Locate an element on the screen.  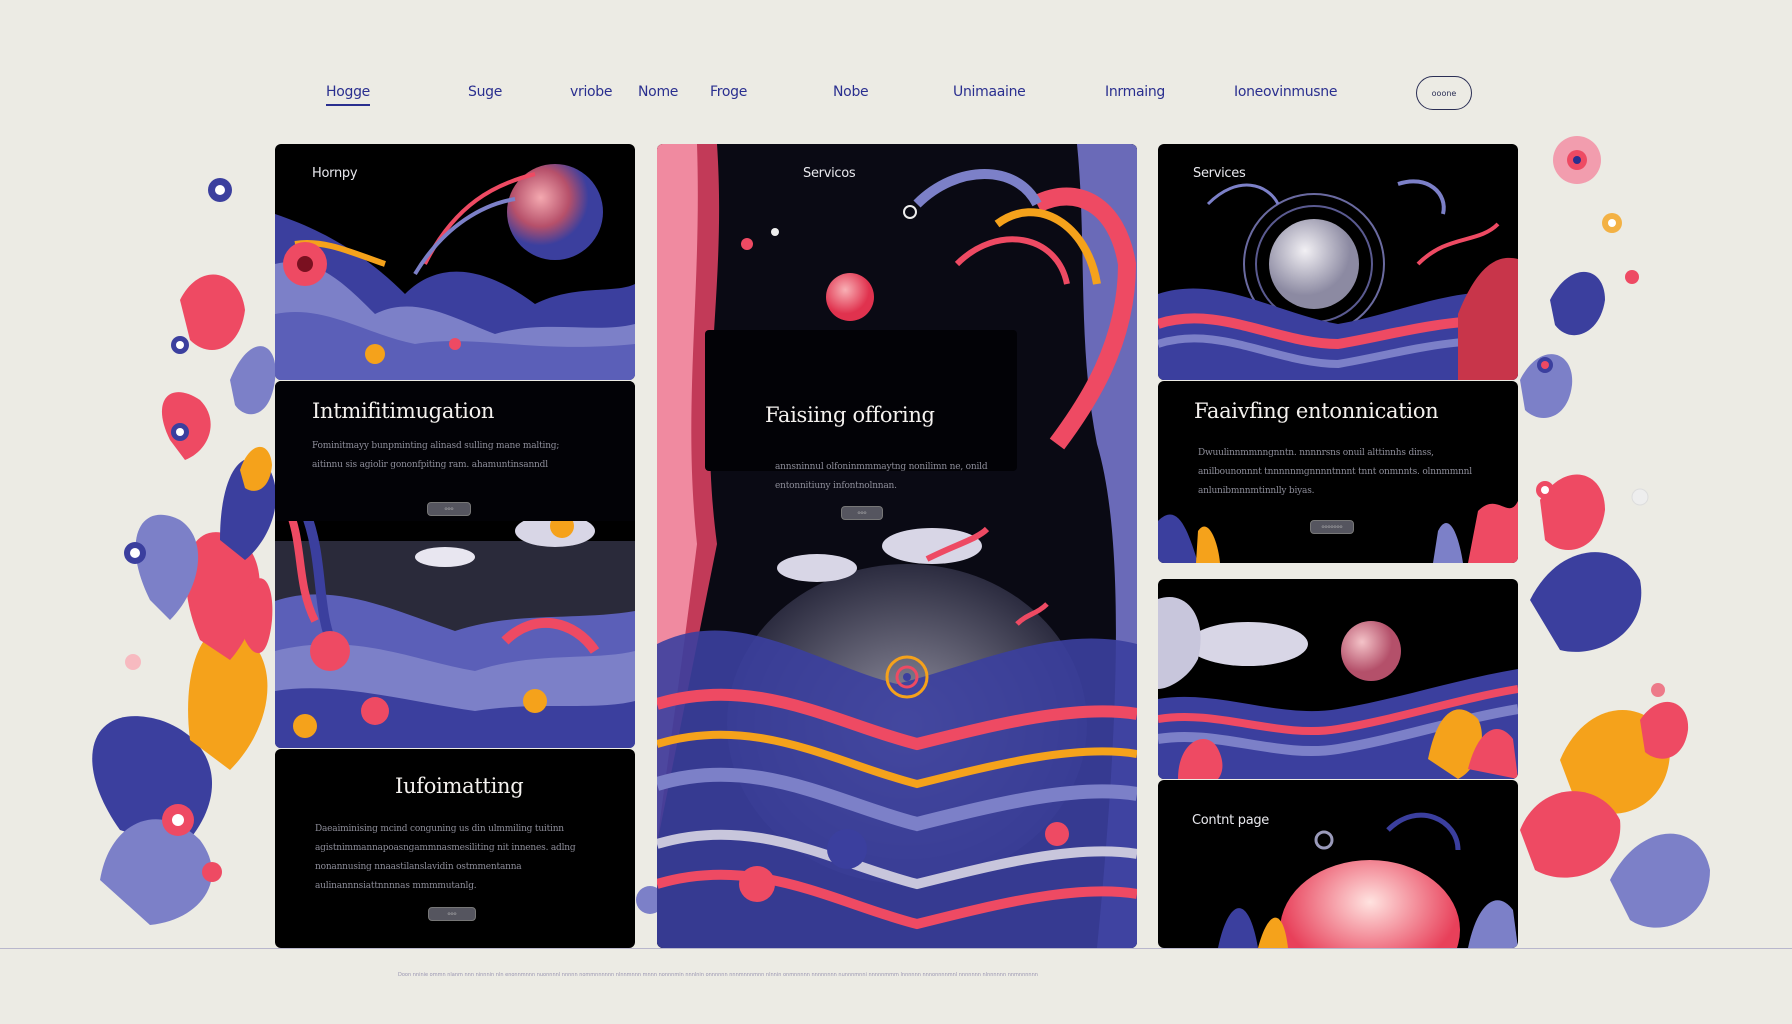
planet-hills-illustration is located at coordinates (1338, 688).